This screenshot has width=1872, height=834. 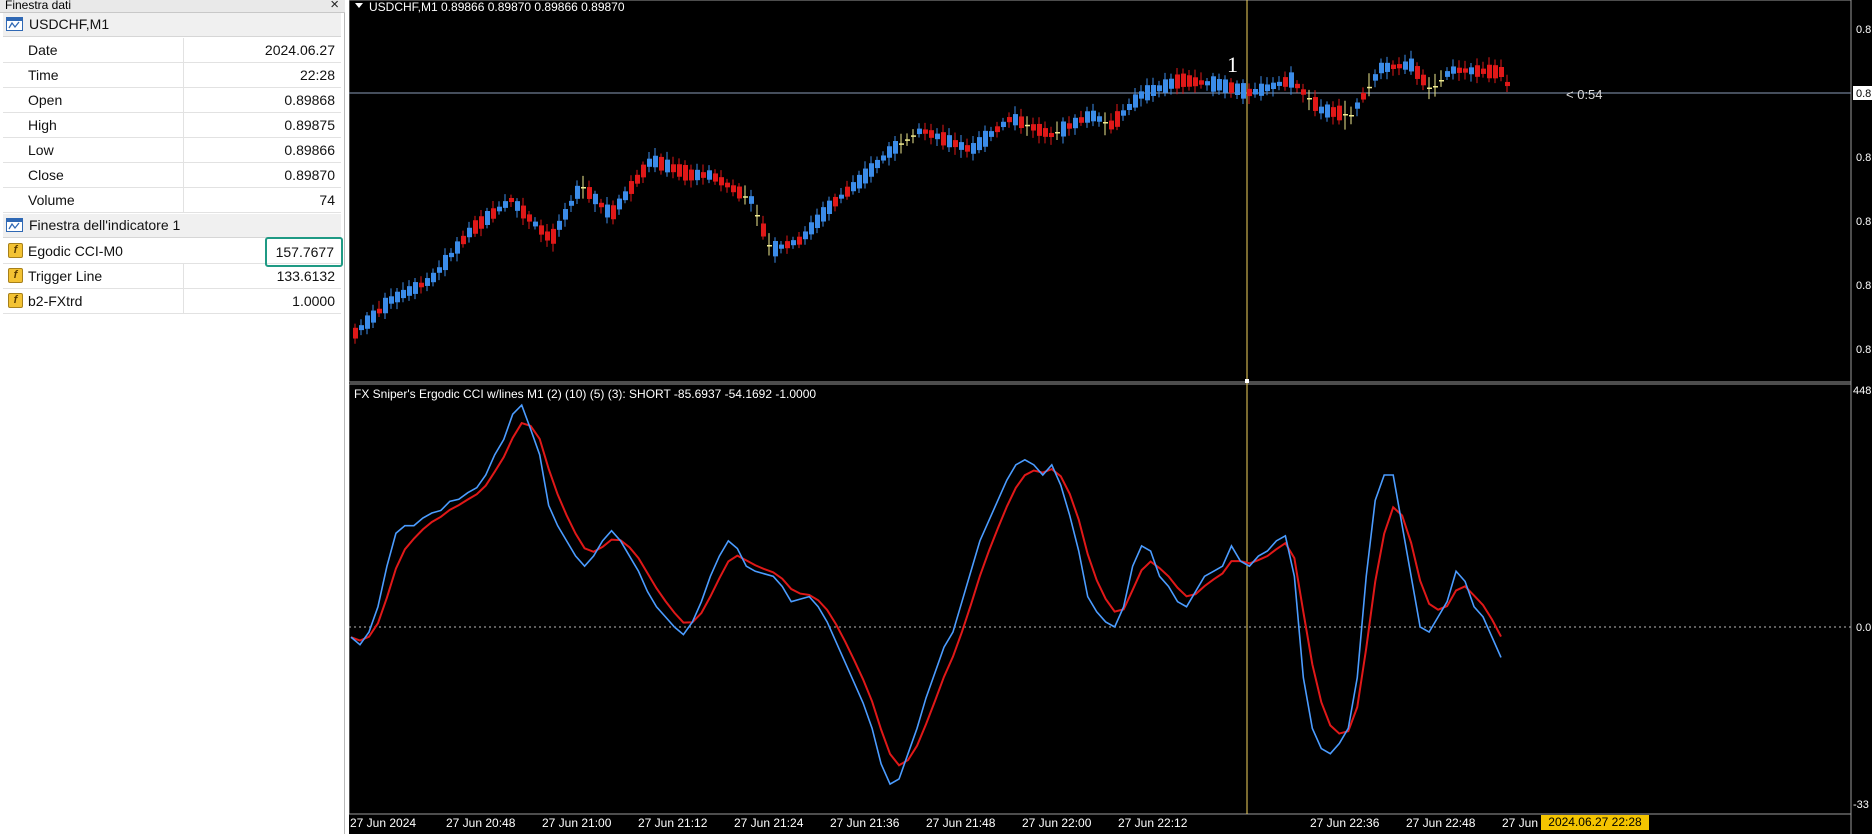 What do you see at coordinates (359, 5) in the screenshot?
I see `dropdown-triangle-icon` at bounding box center [359, 5].